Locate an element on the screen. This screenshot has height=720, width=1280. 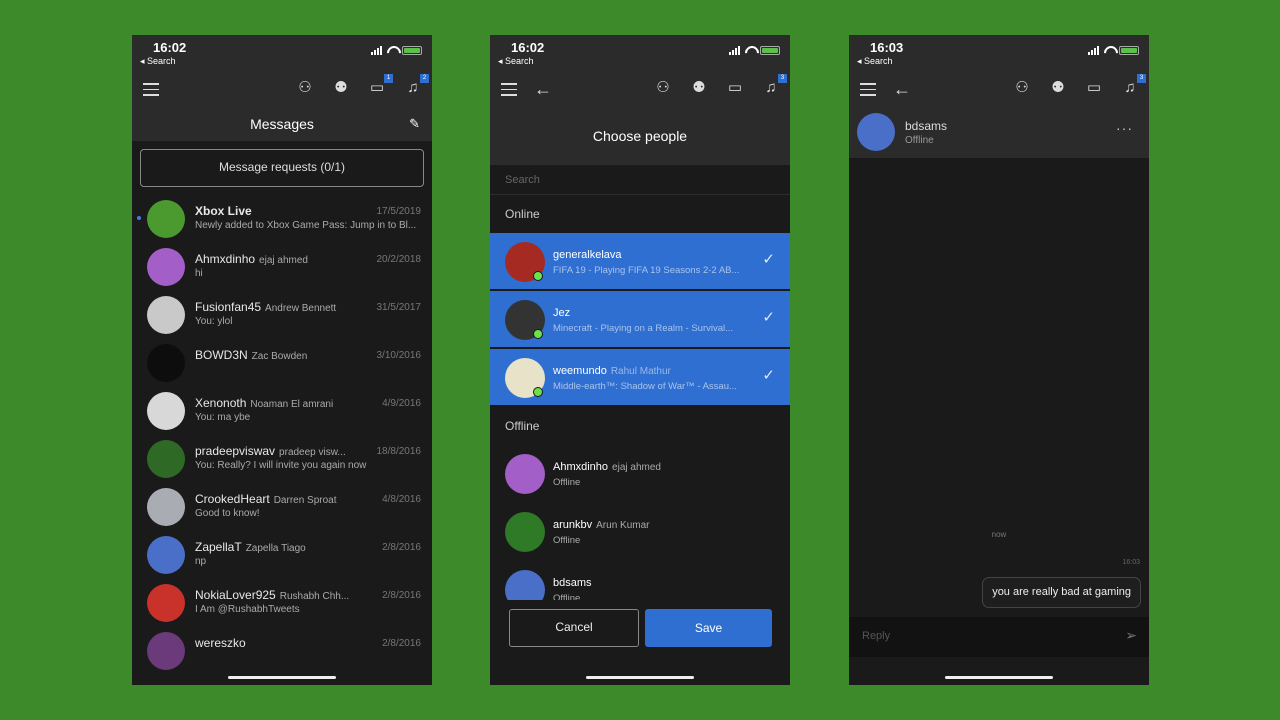
conversation-date: 17/5/2019 is located at coordinates (399, 211).